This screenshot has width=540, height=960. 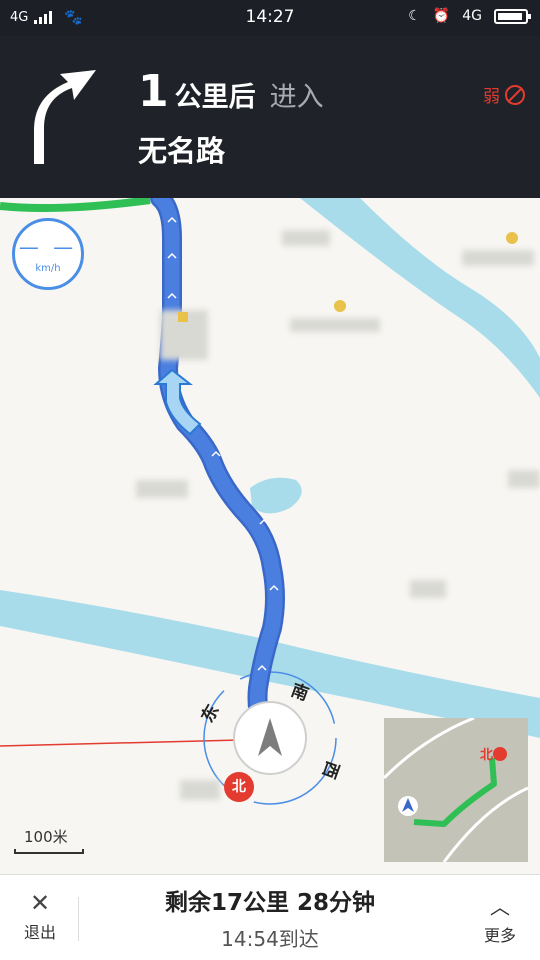 What do you see at coordinates (215, 97) in the screenshot?
I see `distance-unit: 公里后` at bounding box center [215, 97].